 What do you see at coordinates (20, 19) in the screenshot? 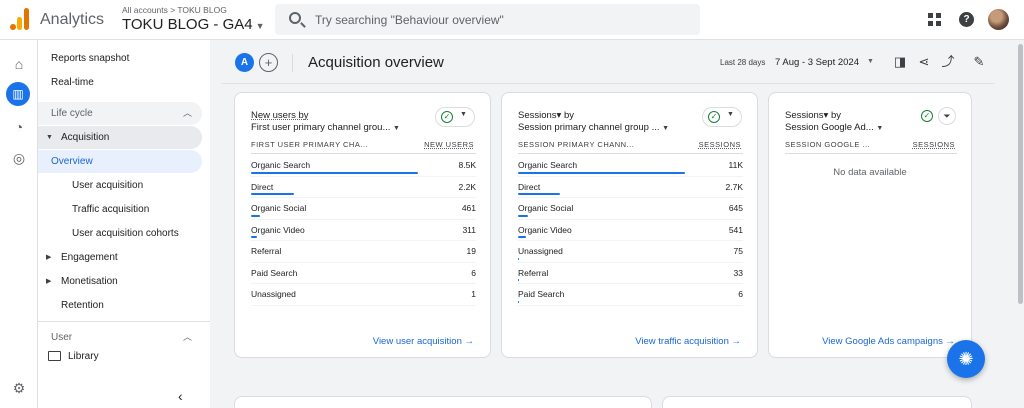
I see `analytics-logo-icon` at bounding box center [20, 19].